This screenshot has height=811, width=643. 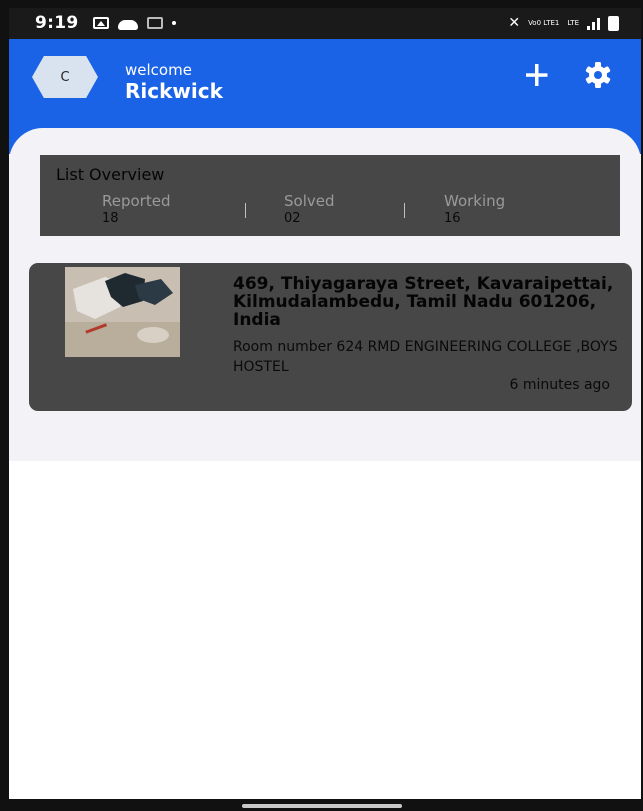 I want to click on report-photo, so click(x=122, y=312).